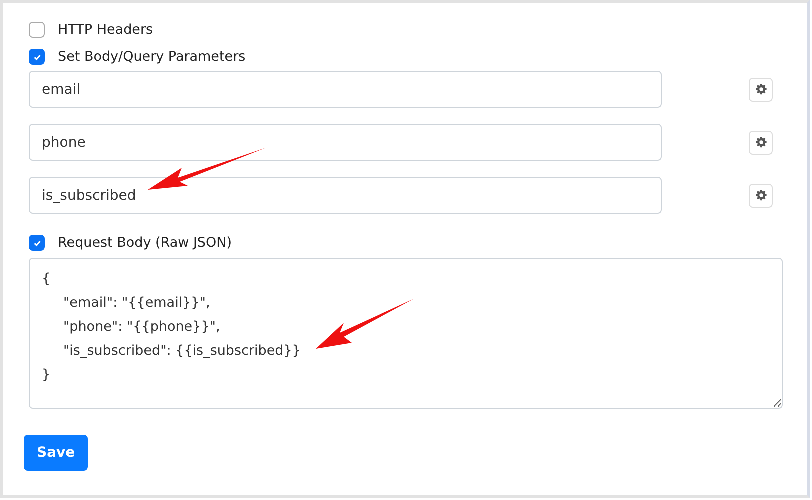 The width and height of the screenshot is (812, 500). I want to click on parameter-field: is_subscribed, so click(345, 195).